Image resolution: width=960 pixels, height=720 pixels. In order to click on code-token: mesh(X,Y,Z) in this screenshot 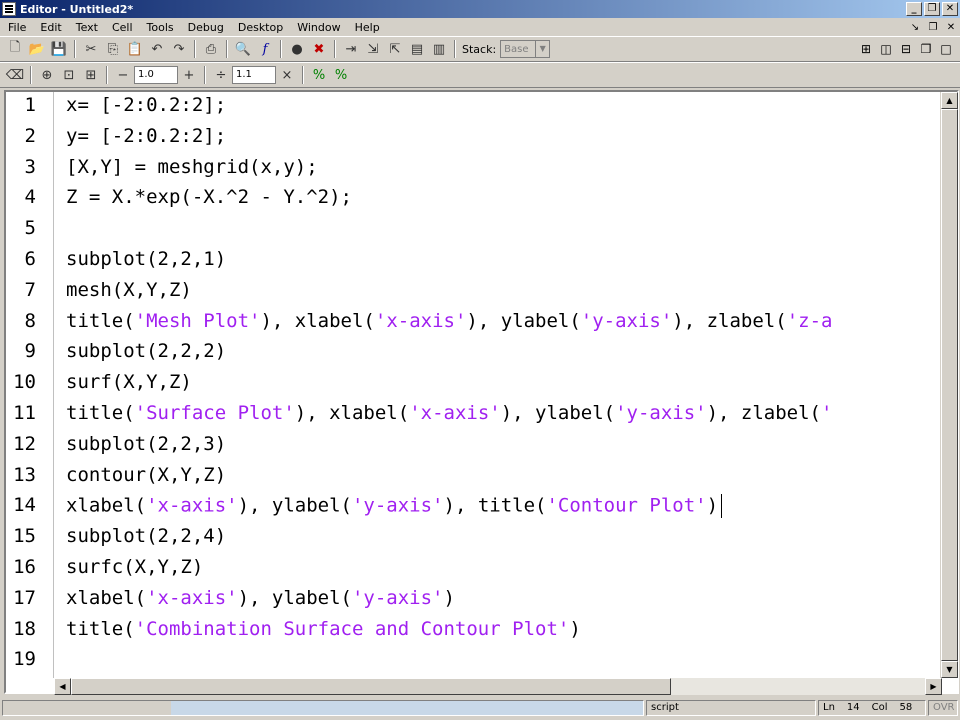, I will do `click(129, 289)`.